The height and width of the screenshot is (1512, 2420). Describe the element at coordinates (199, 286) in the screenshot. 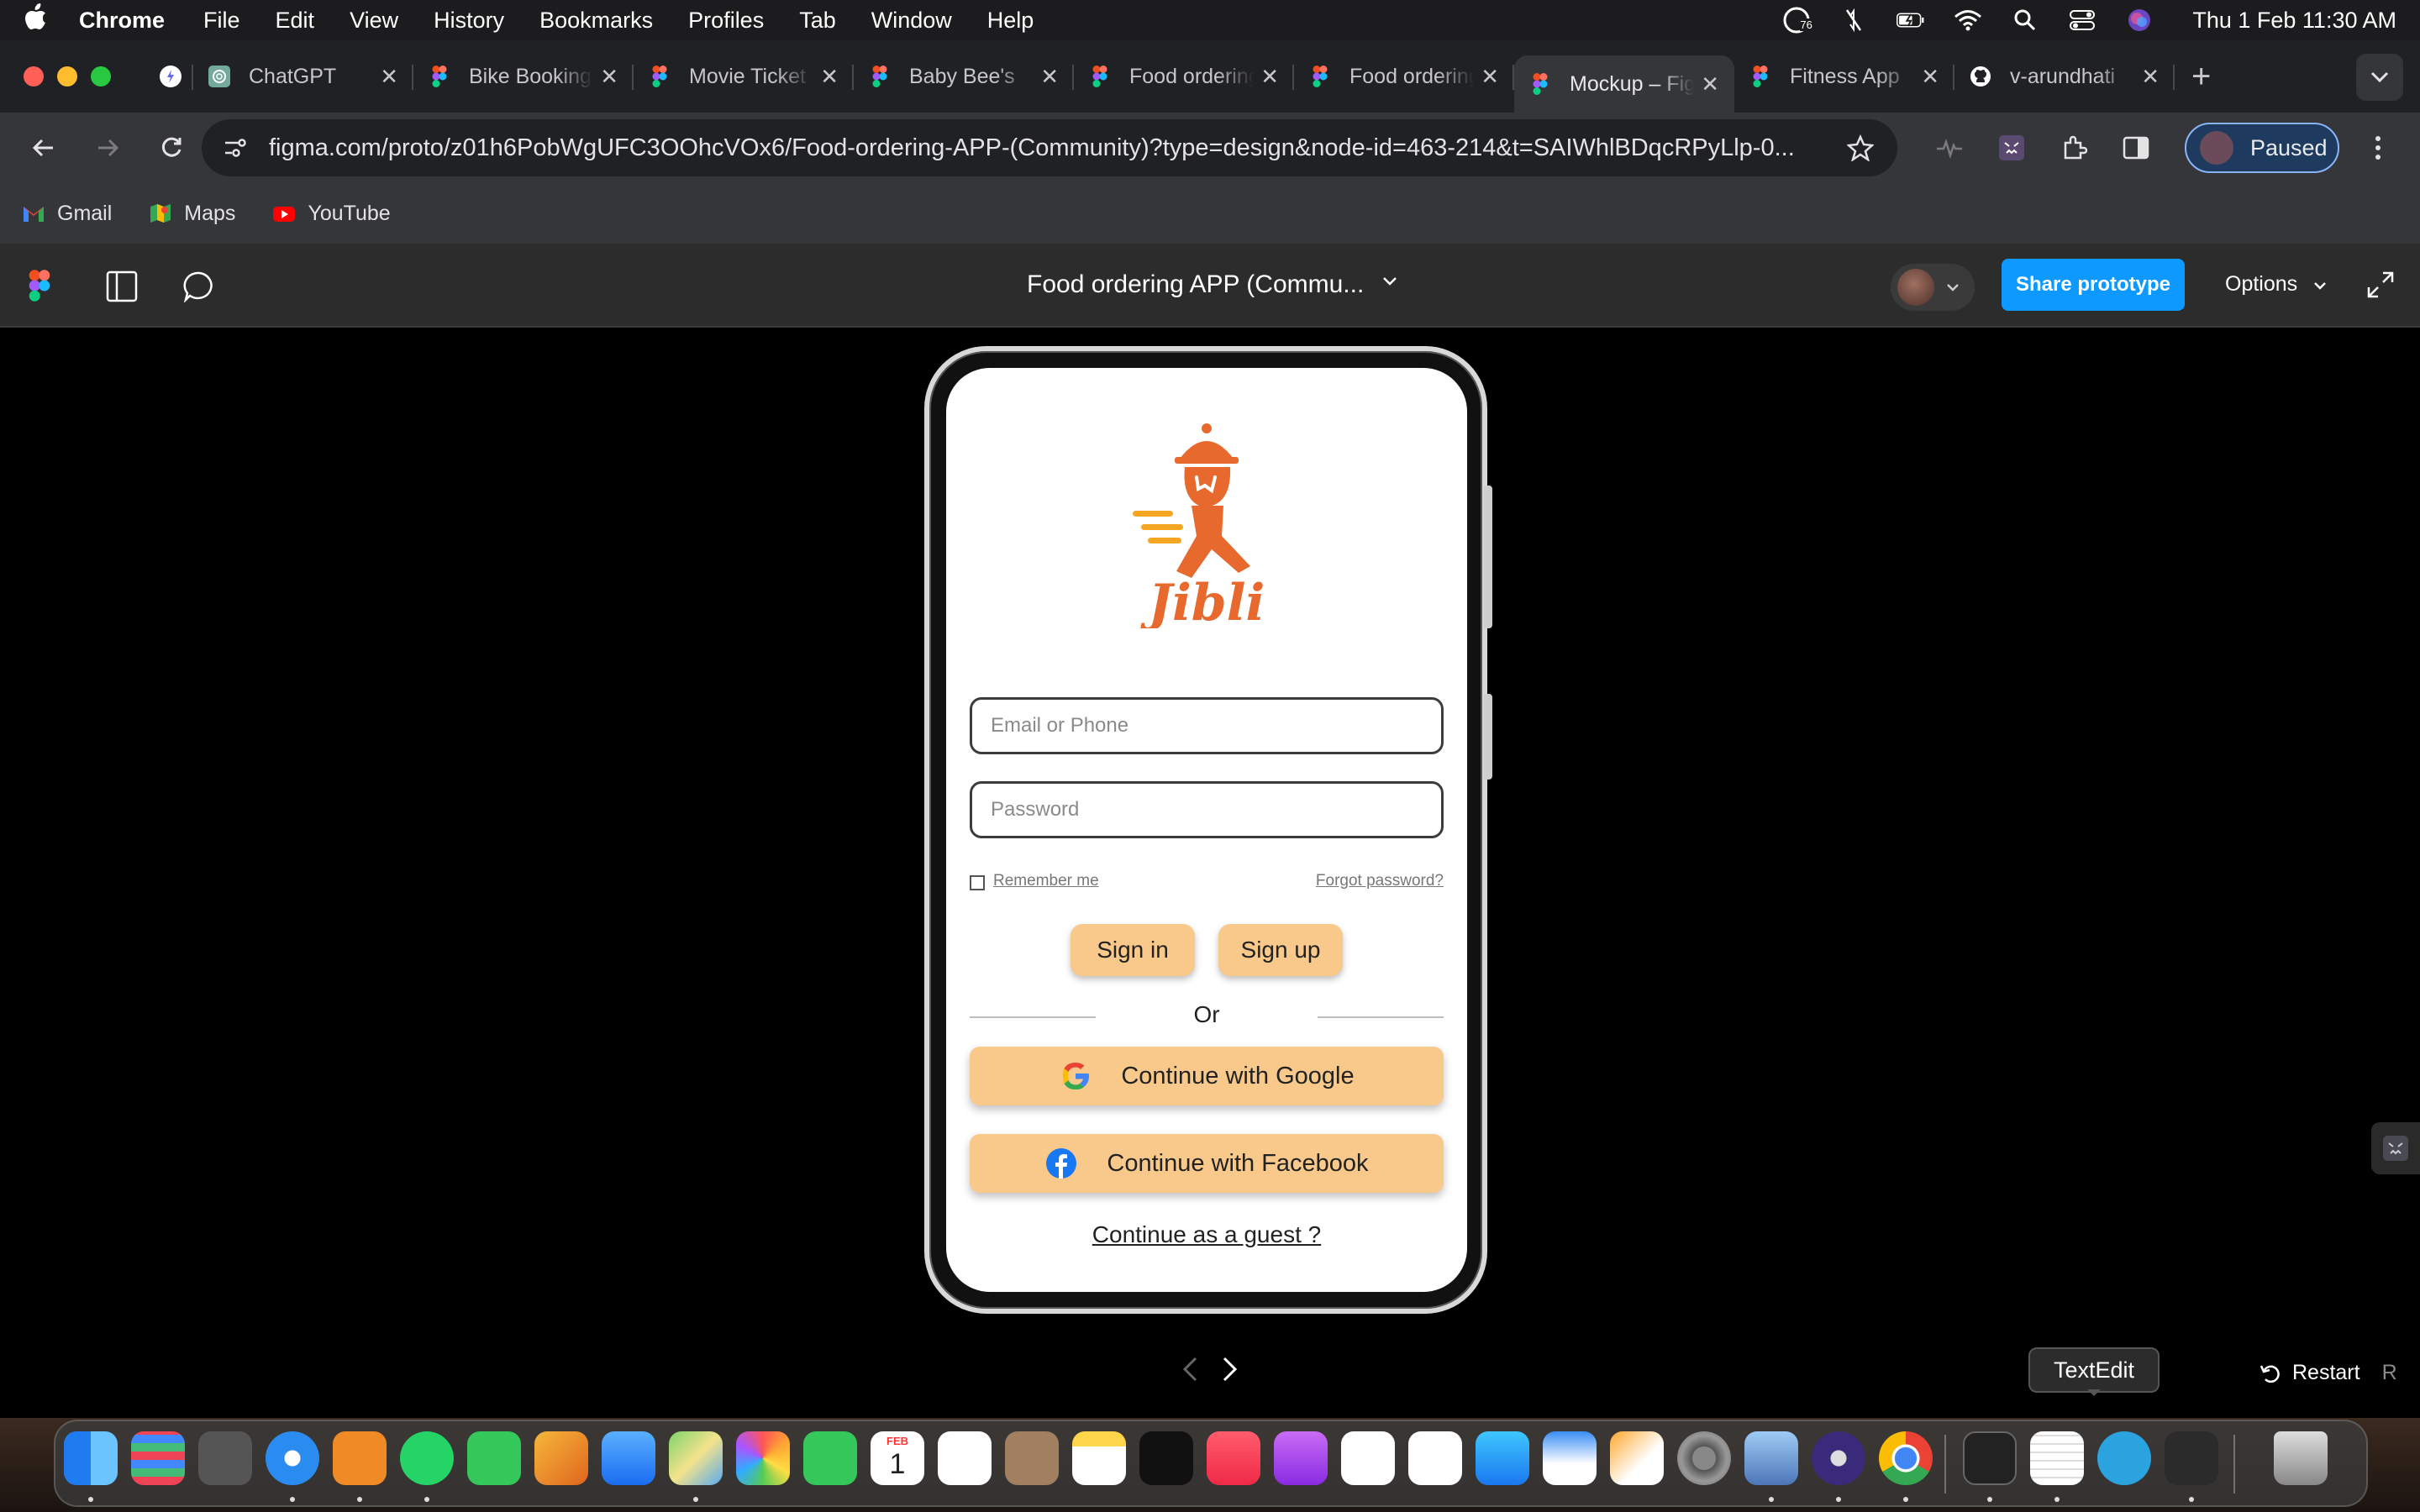

I see `comment-icon` at that location.